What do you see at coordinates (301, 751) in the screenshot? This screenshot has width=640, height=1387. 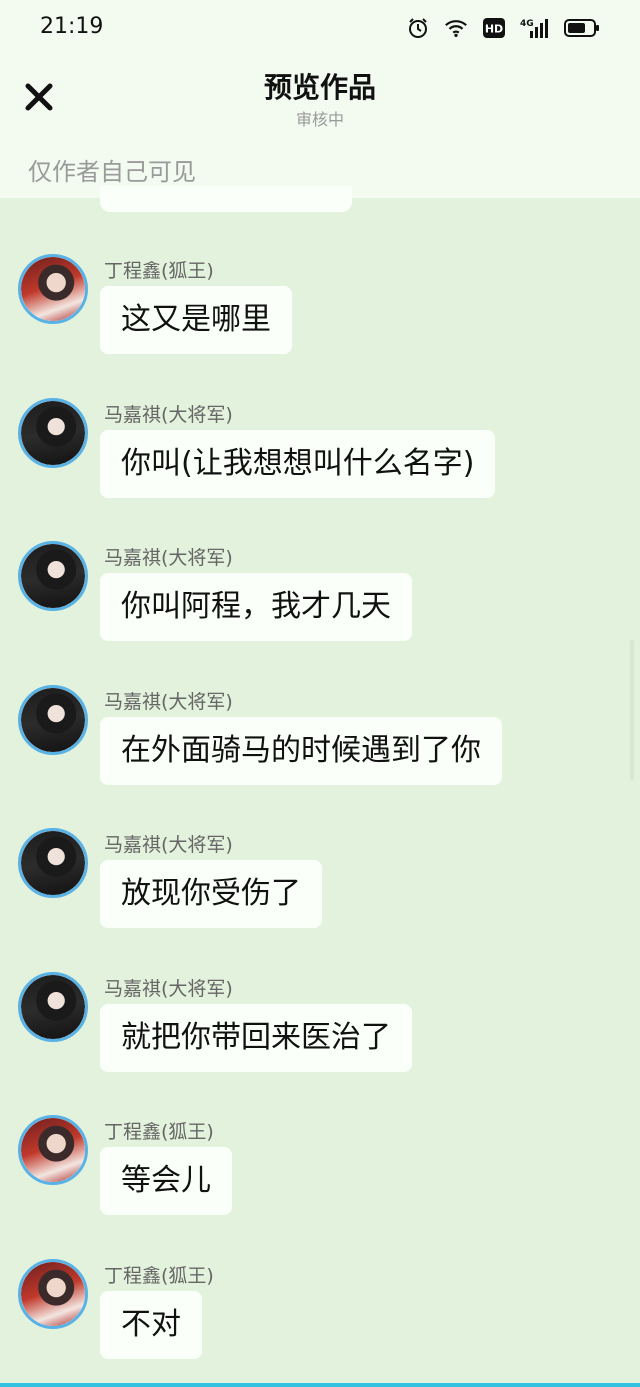 I see `message-bubble: 在外面骑马的时候遇到了你` at bounding box center [301, 751].